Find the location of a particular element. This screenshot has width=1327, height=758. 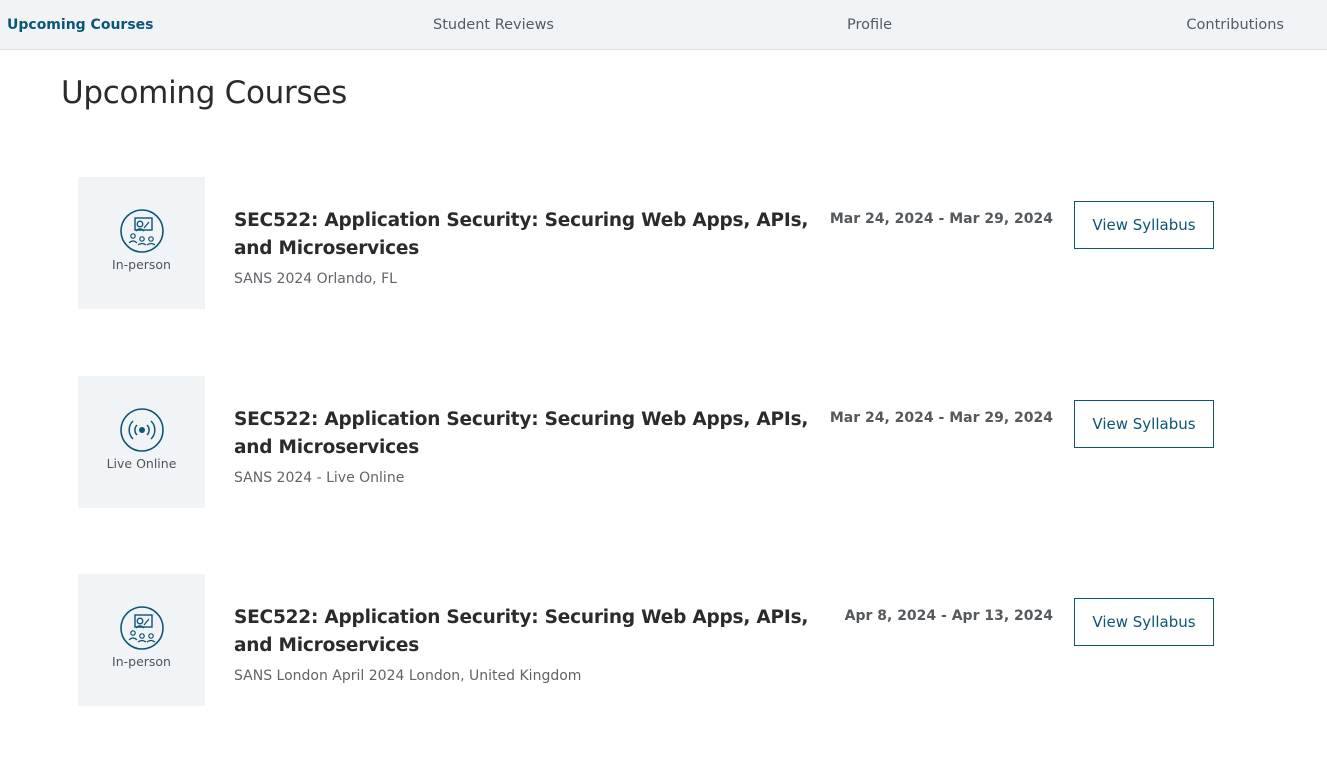

course-location: SANS 2024 - Live Online is located at coordinates (319, 478).